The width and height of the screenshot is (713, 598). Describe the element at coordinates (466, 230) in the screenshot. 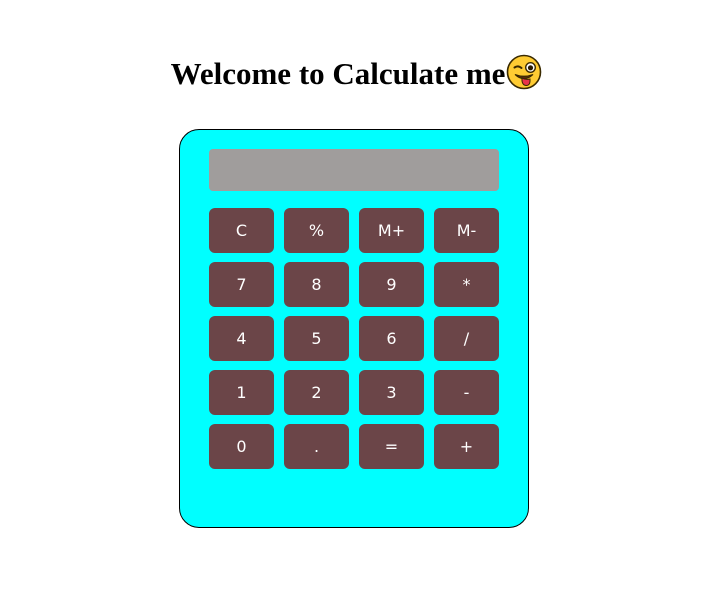

I see `memory-subtract-button: M-` at that location.